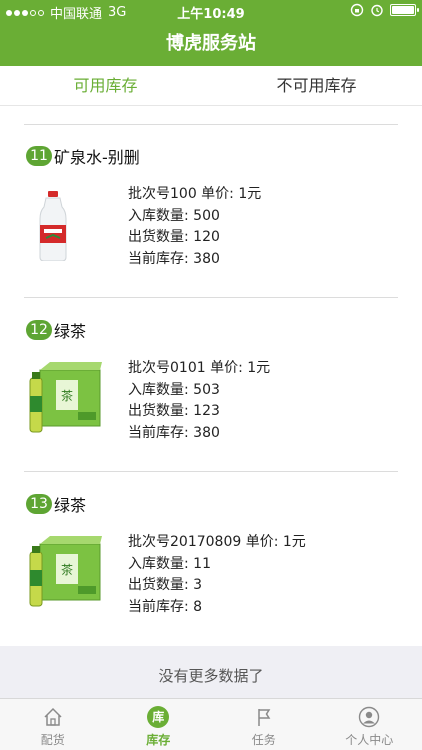 The height and width of the screenshot is (750, 422). Describe the element at coordinates (369, 717) in the screenshot. I see `user-icon` at that location.